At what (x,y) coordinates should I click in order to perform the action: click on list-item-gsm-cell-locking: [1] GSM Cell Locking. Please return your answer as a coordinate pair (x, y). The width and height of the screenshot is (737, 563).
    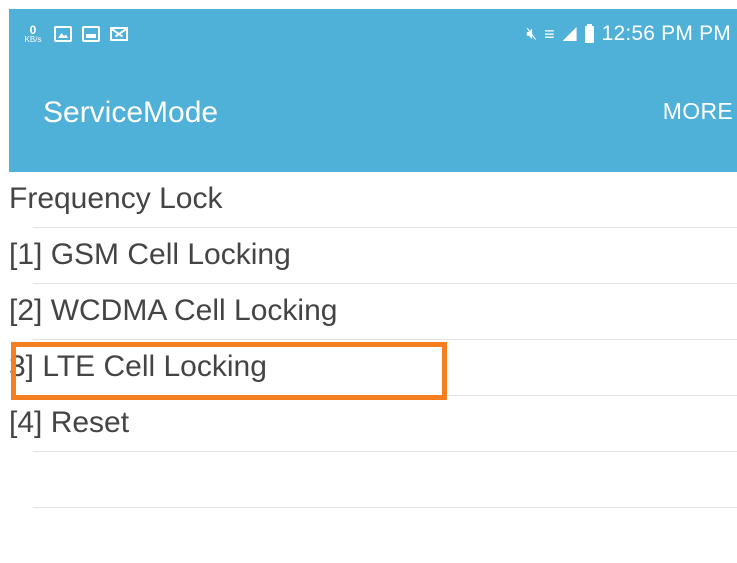
    Looking at the image, I should click on (373, 256).